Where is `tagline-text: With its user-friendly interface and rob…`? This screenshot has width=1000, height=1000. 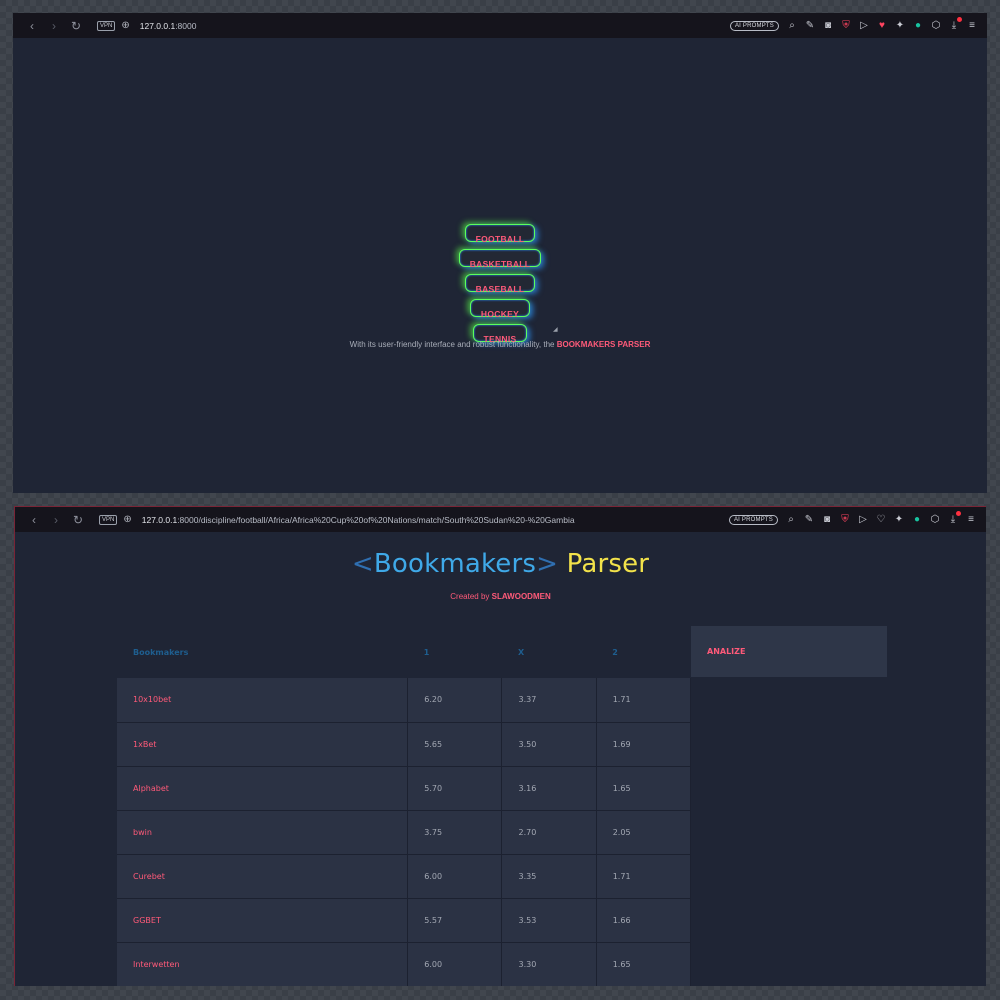
tagline-text: With its user-friendly interface and rob… is located at coordinates (453, 344).